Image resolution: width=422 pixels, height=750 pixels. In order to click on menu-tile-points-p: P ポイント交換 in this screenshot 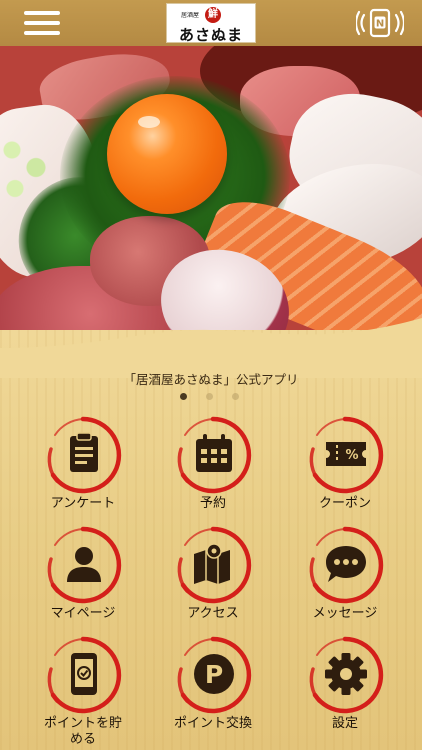, I will do `click(210, 685)`.